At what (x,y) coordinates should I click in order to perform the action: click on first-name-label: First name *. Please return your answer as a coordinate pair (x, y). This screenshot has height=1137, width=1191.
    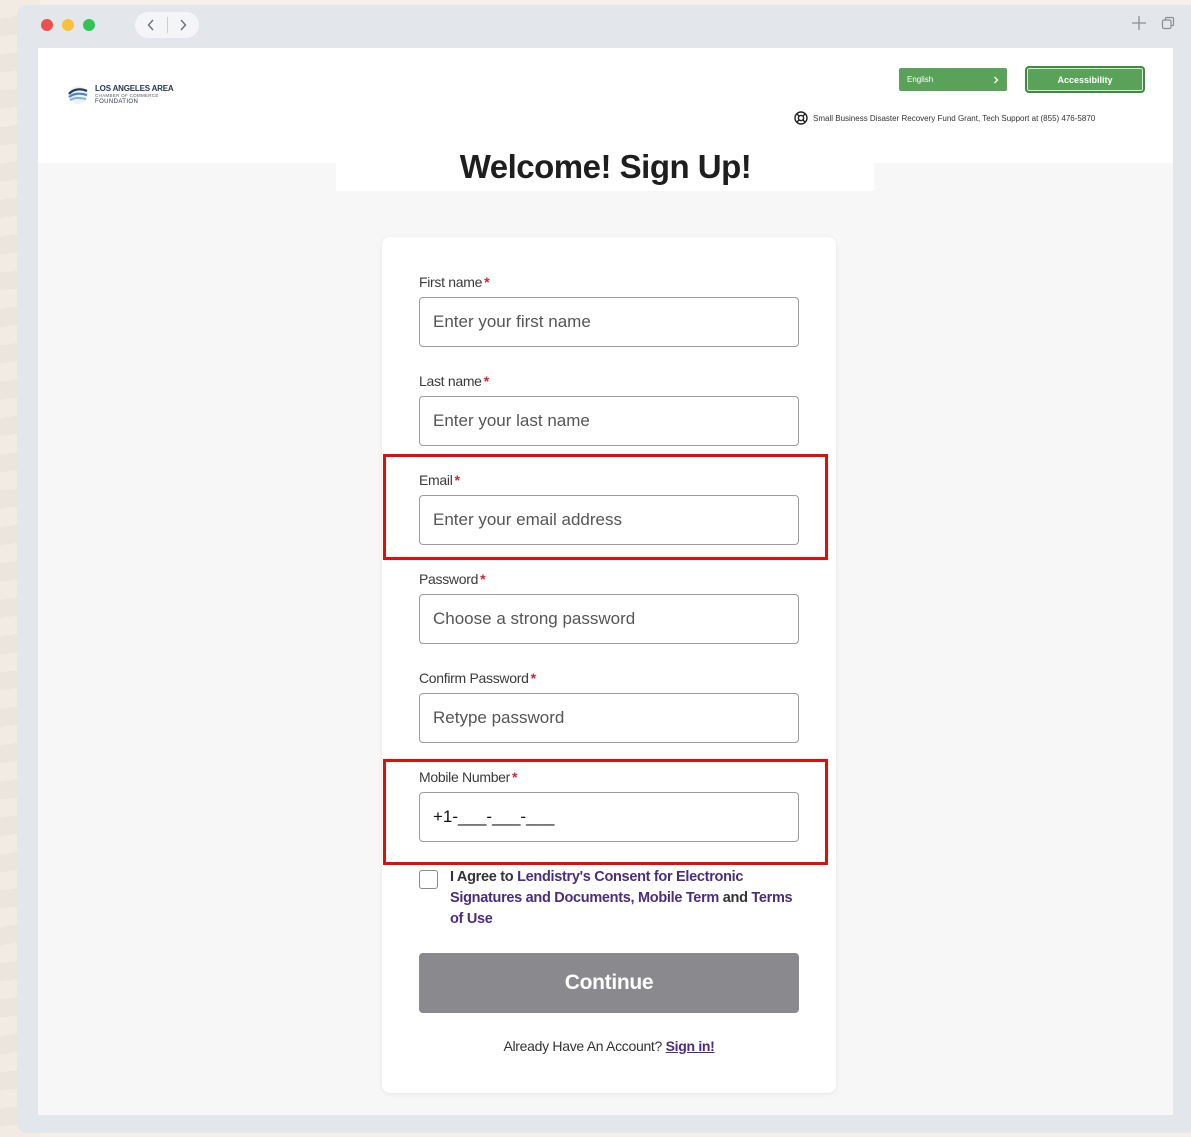
    Looking at the image, I should click on (454, 282).